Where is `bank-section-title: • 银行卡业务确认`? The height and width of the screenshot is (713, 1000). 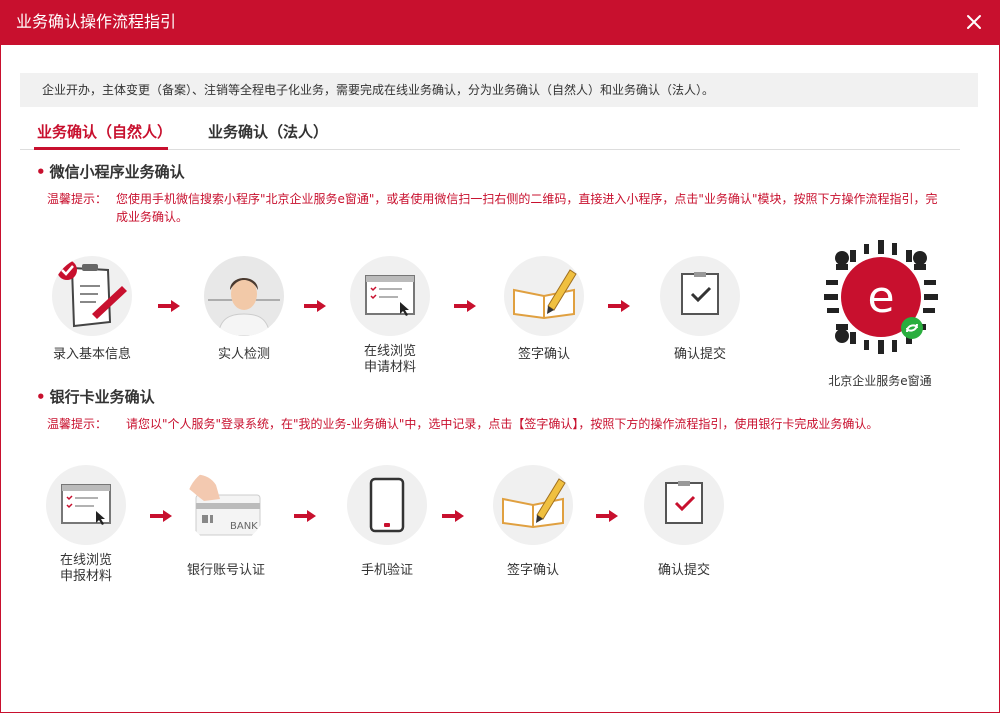 bank-section-title: • 银行卡业务确认 is located at coordinates (95, 397).